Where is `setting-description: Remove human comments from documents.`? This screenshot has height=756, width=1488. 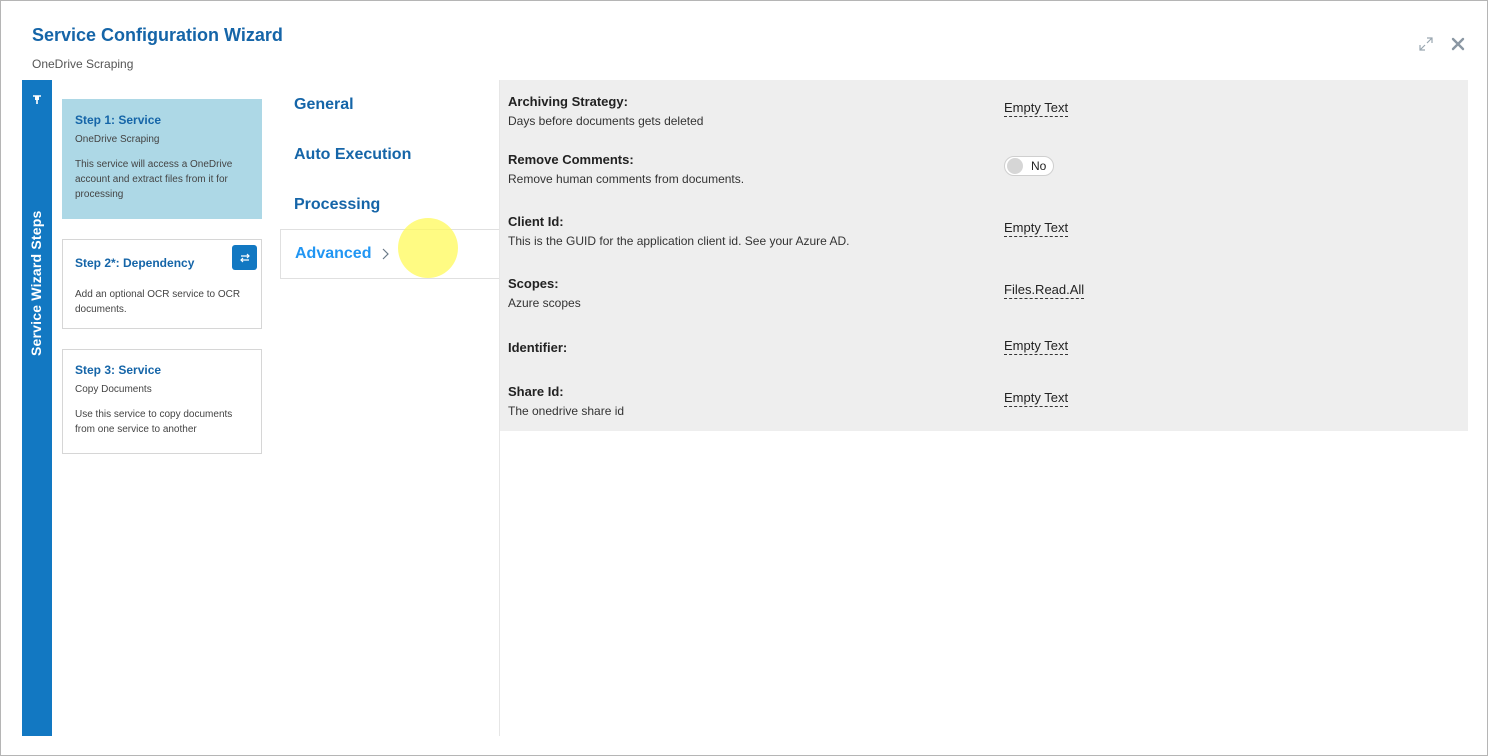
setting-description: Remove human comments from documents. is located at coordinates (626, 179).